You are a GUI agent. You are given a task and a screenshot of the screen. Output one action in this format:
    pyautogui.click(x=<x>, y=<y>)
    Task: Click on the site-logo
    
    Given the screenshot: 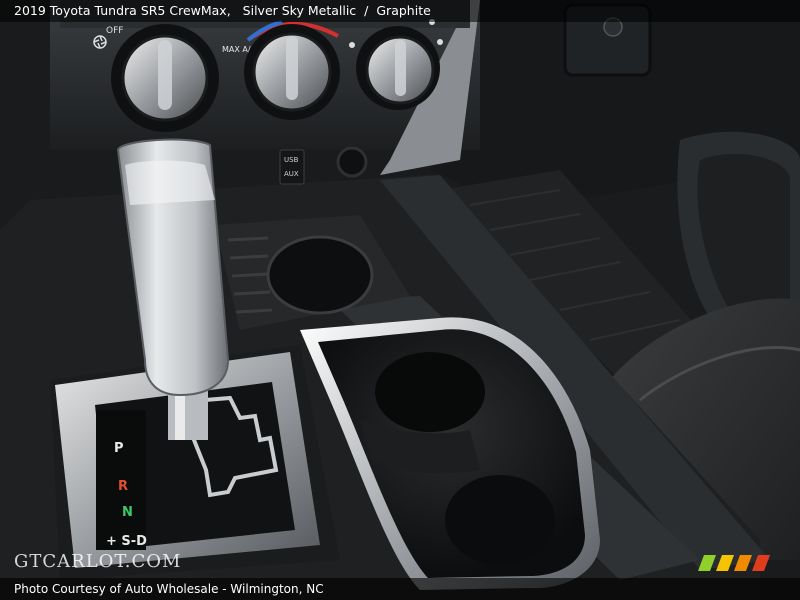 What is the action you would take?
    pyautogui.click(x=734, y=563)
    